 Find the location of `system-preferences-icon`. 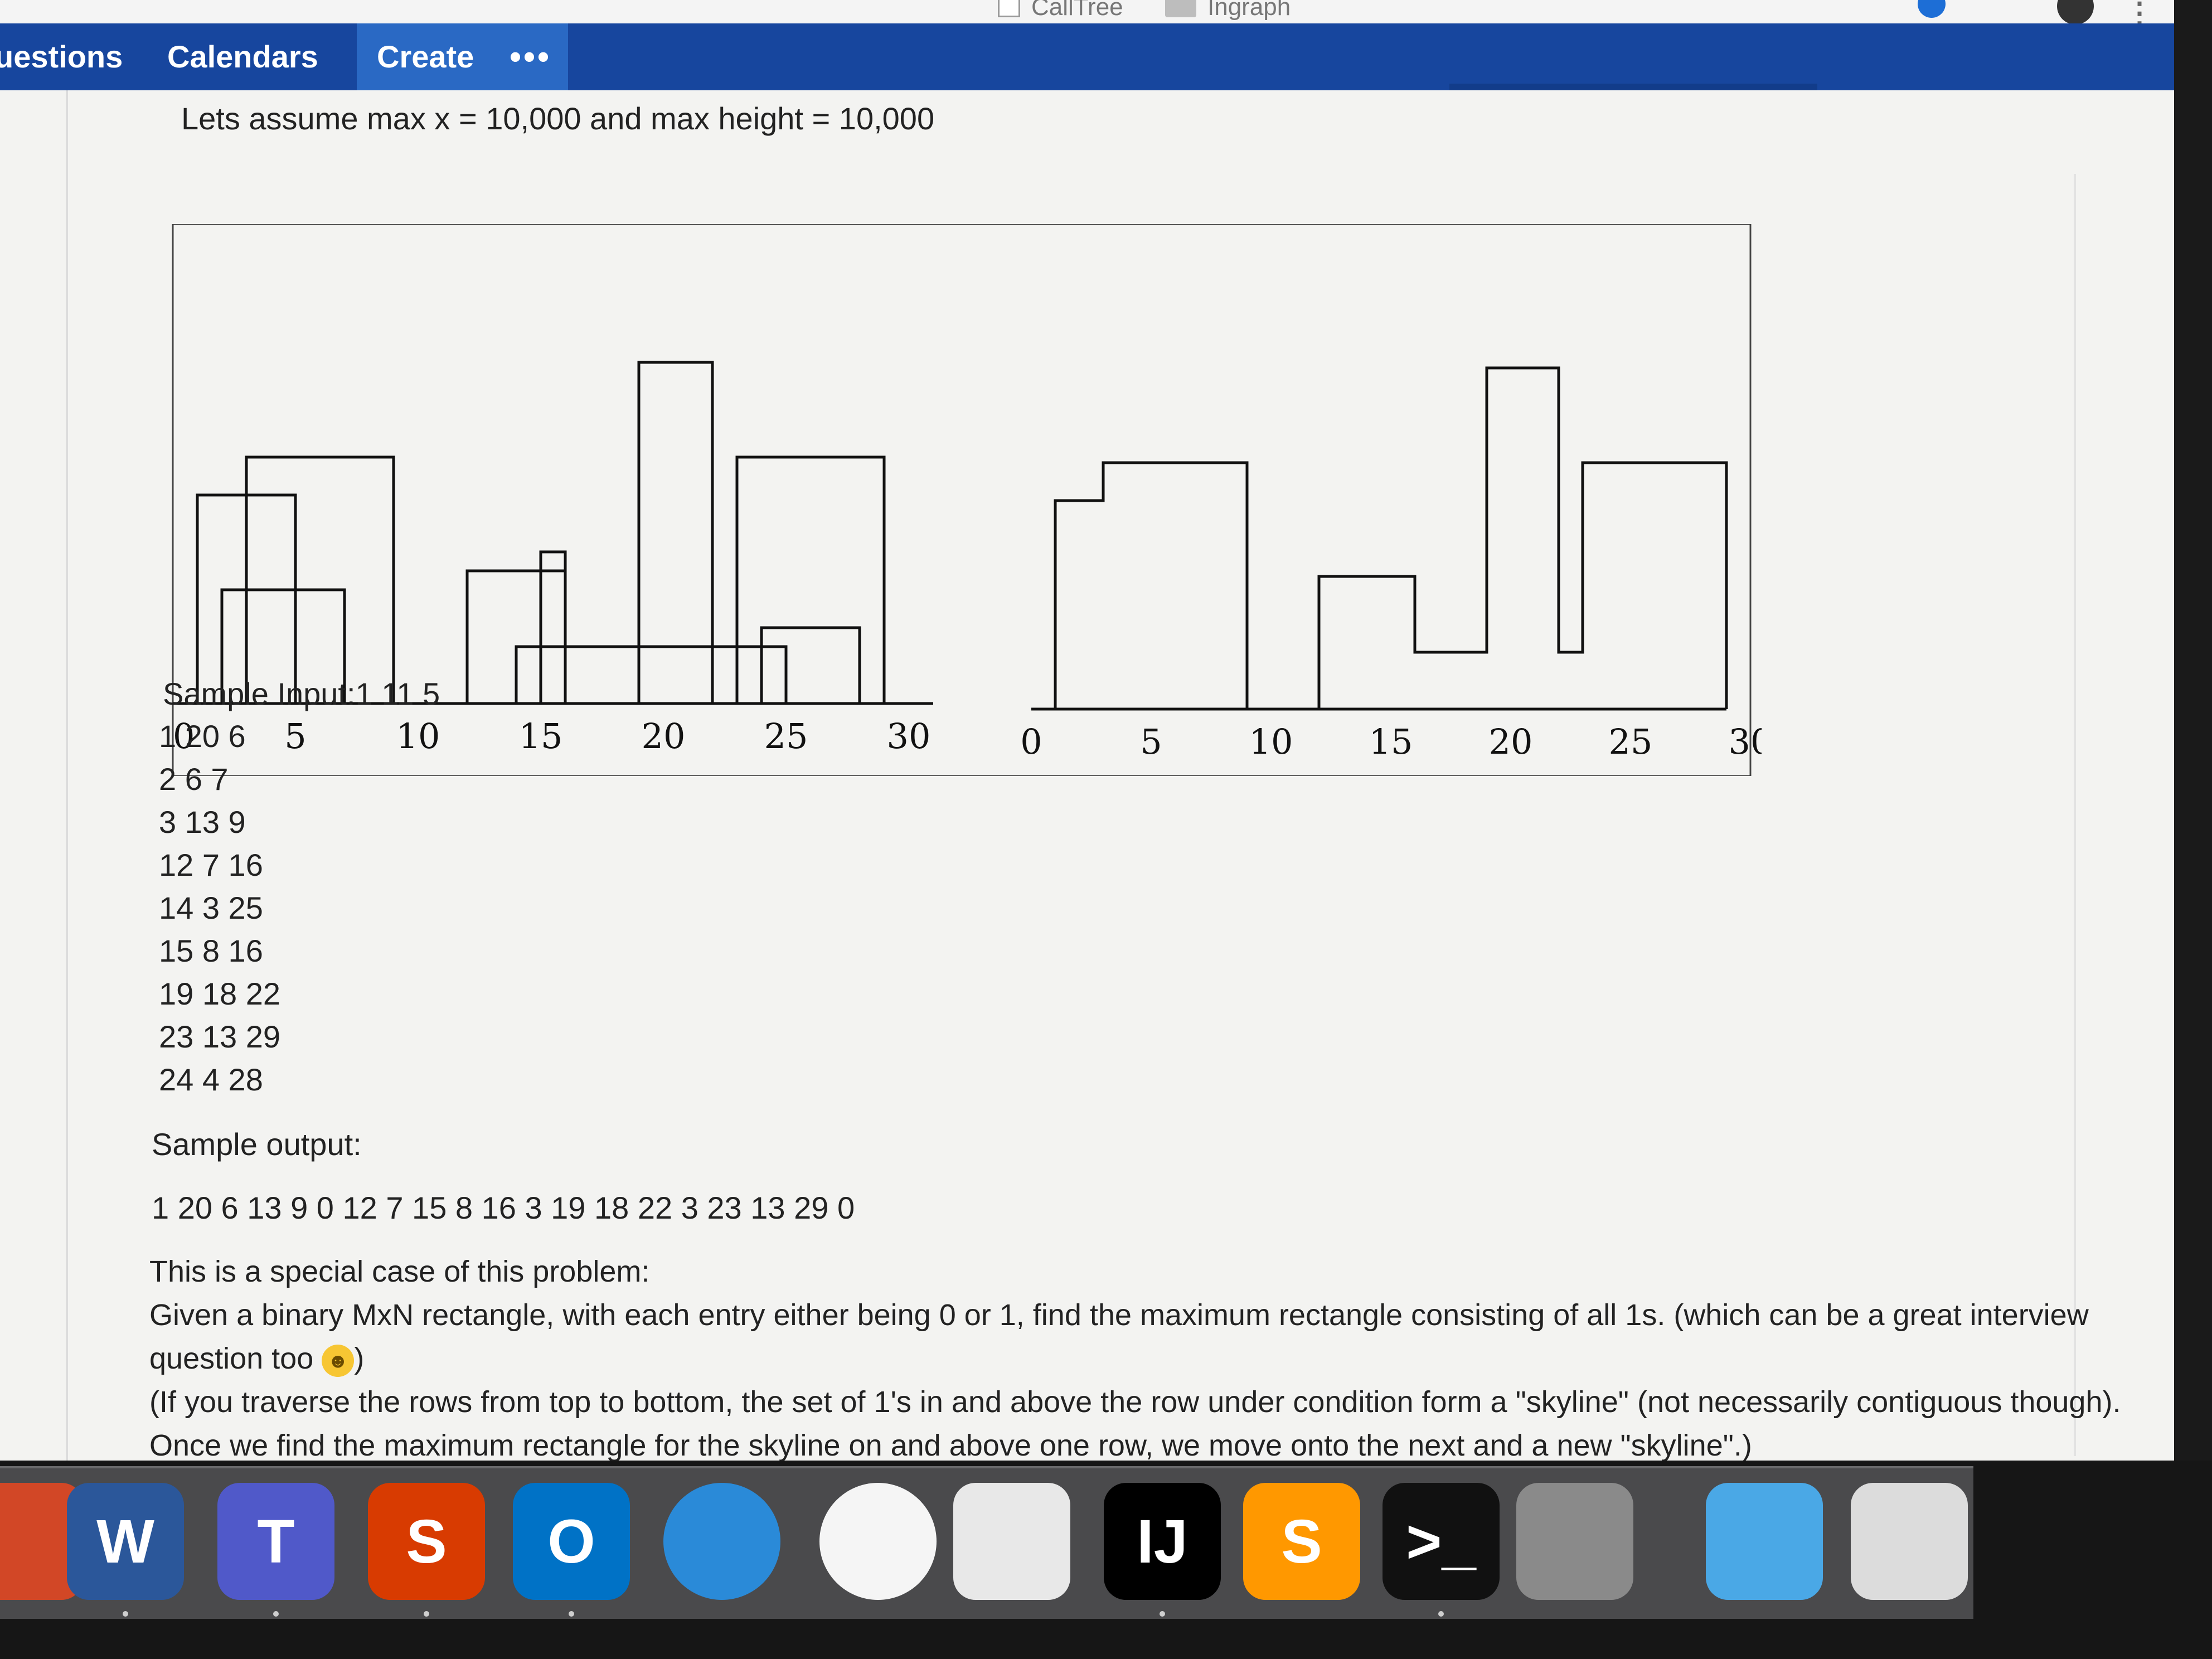

system-preferences-icon is located at coordinates (1574, 1542).